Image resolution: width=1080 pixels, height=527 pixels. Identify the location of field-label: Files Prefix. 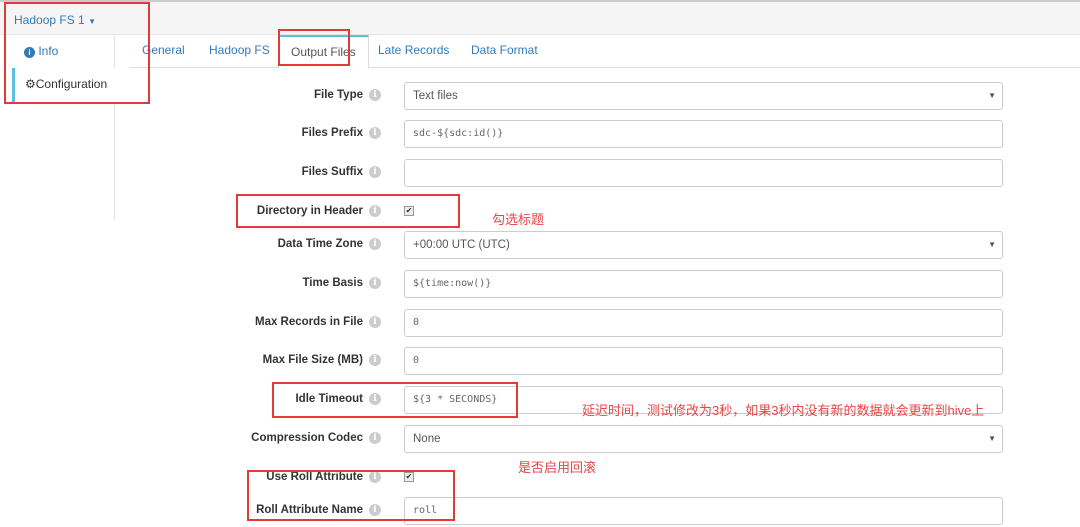
(332, 133).